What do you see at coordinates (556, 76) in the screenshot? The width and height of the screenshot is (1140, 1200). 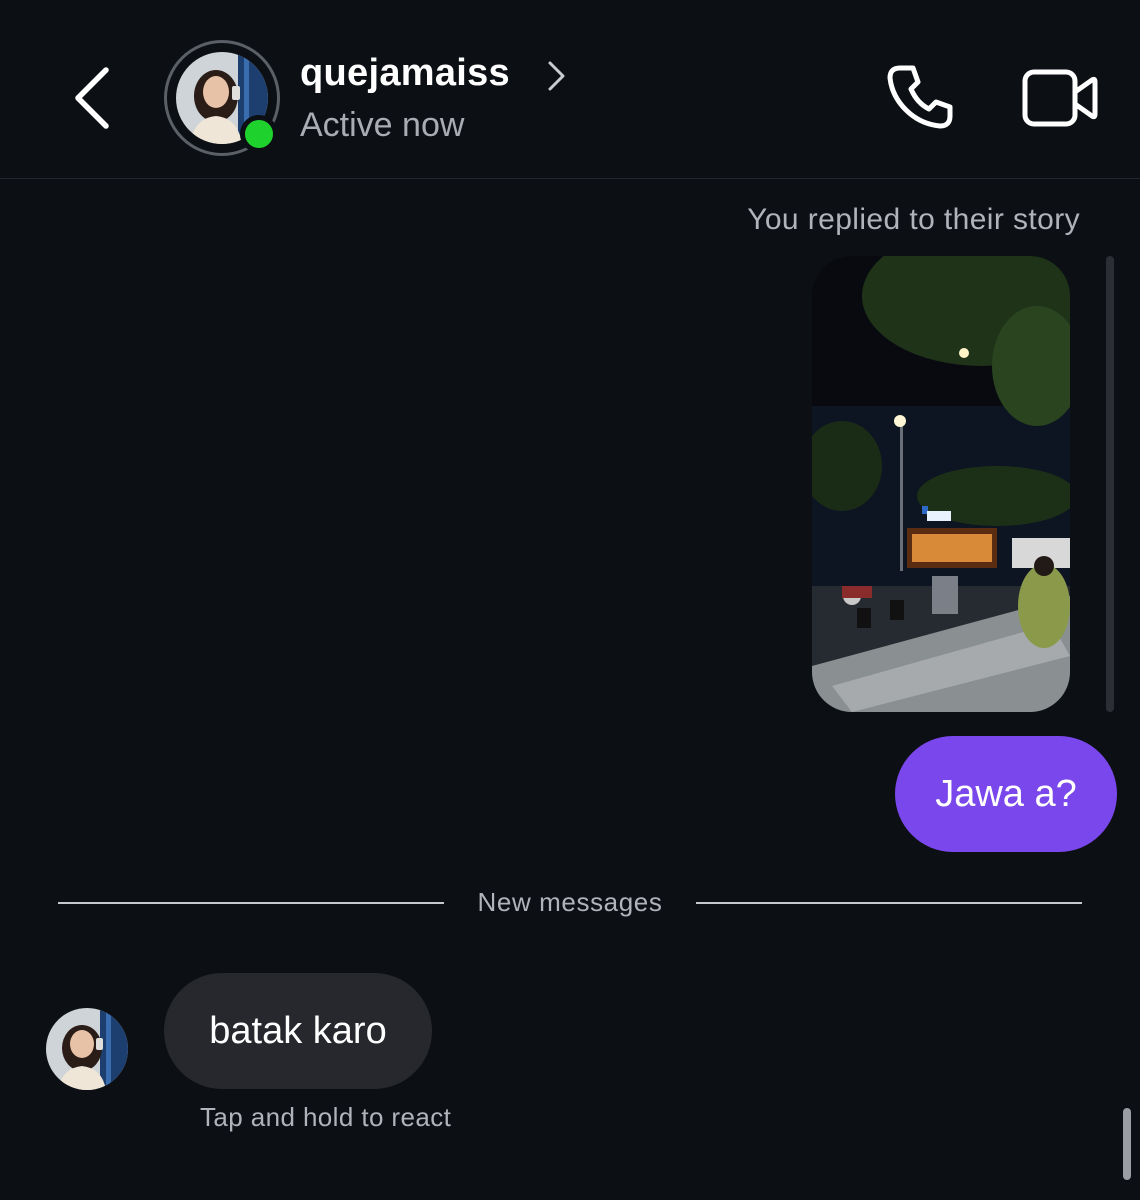 I see `chevron-right-icon` at bounding box center [556, 76].